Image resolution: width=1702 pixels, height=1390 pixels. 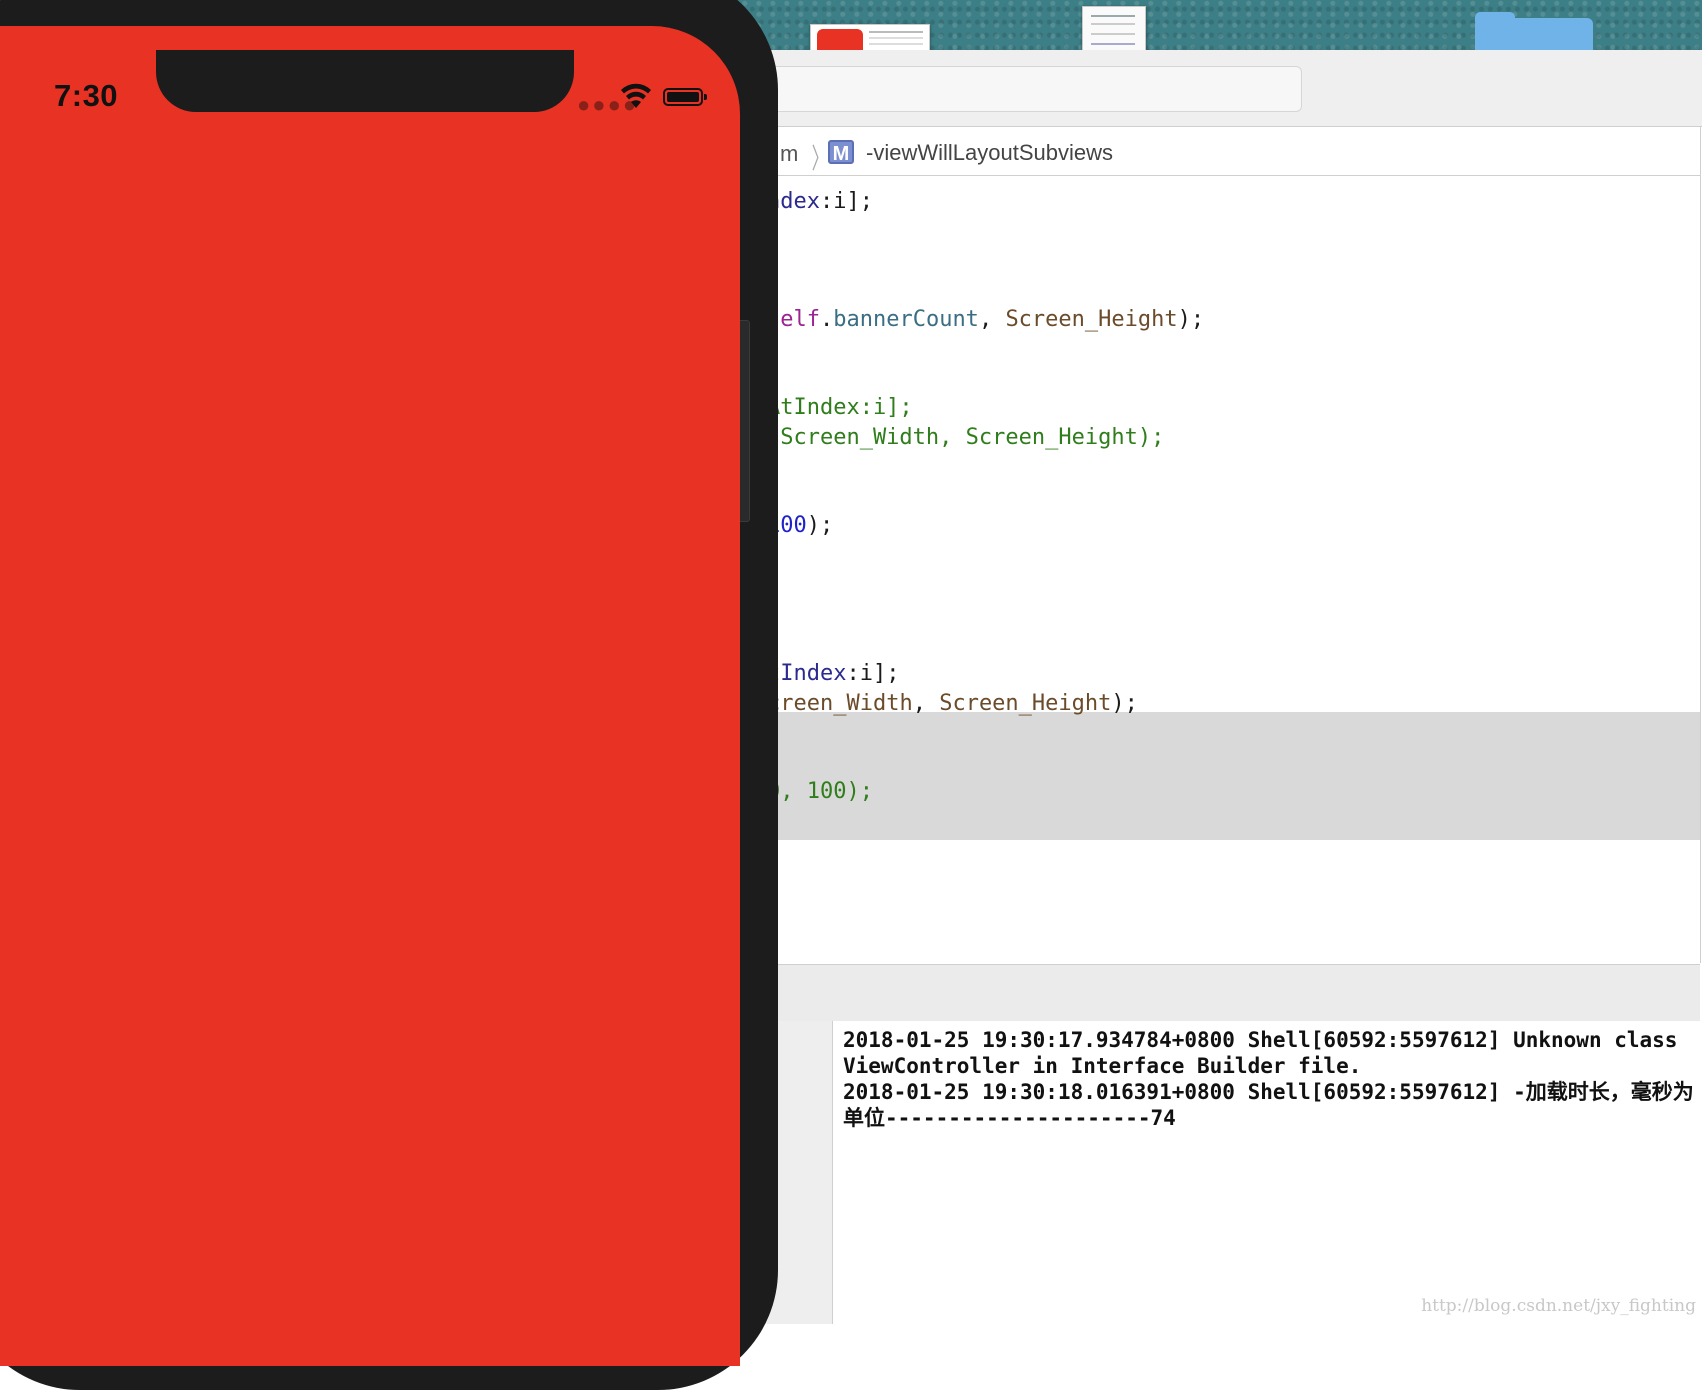 What do you see at coordinates (685, 97) in the screenshot?
I see `battery-icon` at bounding box center [685, 97].